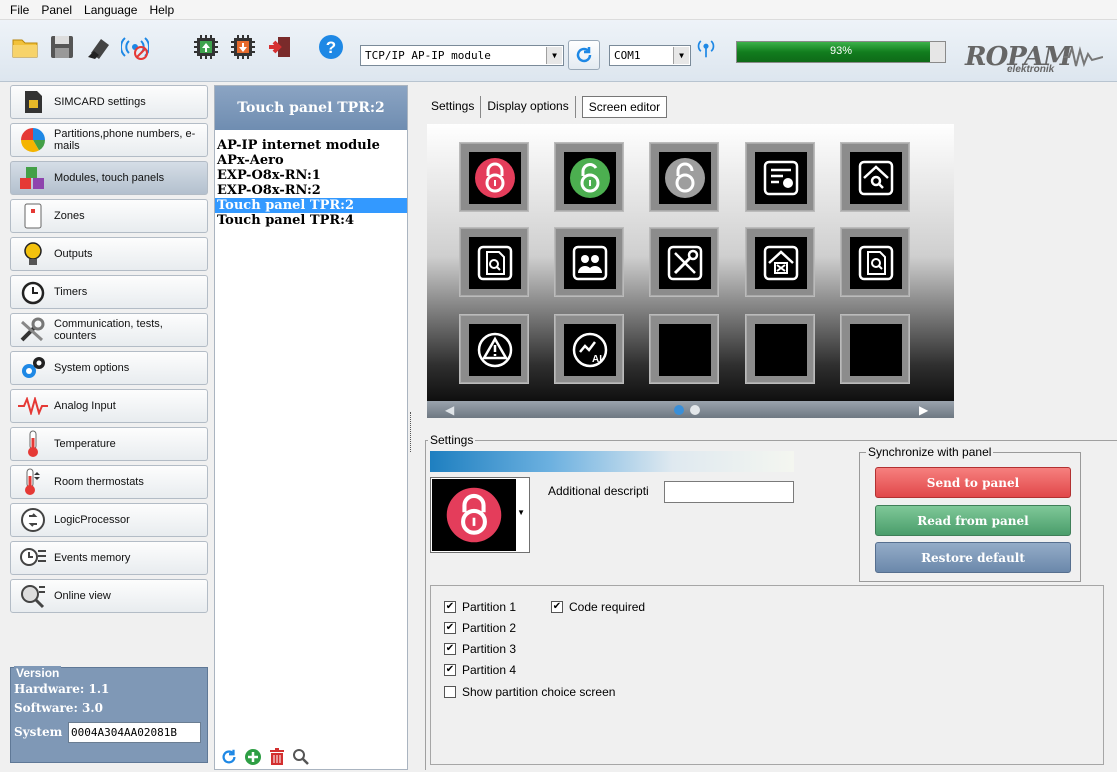  I want to click on device-item: AP-IP internet module, so click(311, 145).